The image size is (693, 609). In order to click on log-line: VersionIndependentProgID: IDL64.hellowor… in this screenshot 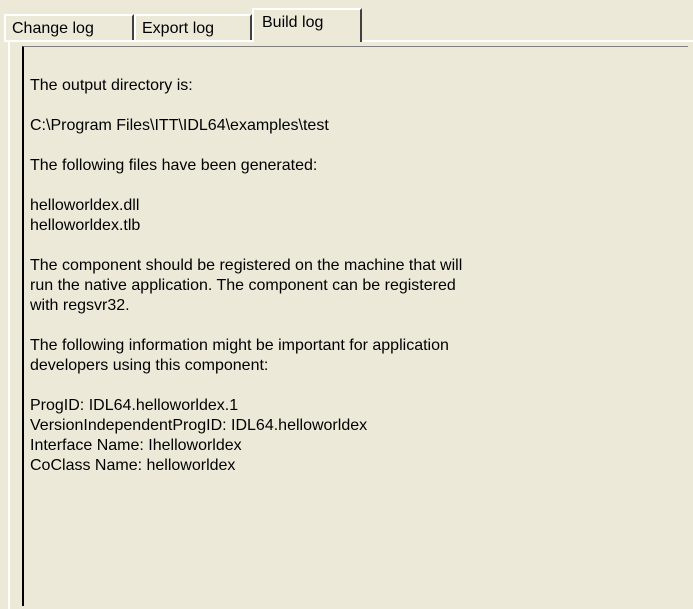, I will do `click(199, 425)`.